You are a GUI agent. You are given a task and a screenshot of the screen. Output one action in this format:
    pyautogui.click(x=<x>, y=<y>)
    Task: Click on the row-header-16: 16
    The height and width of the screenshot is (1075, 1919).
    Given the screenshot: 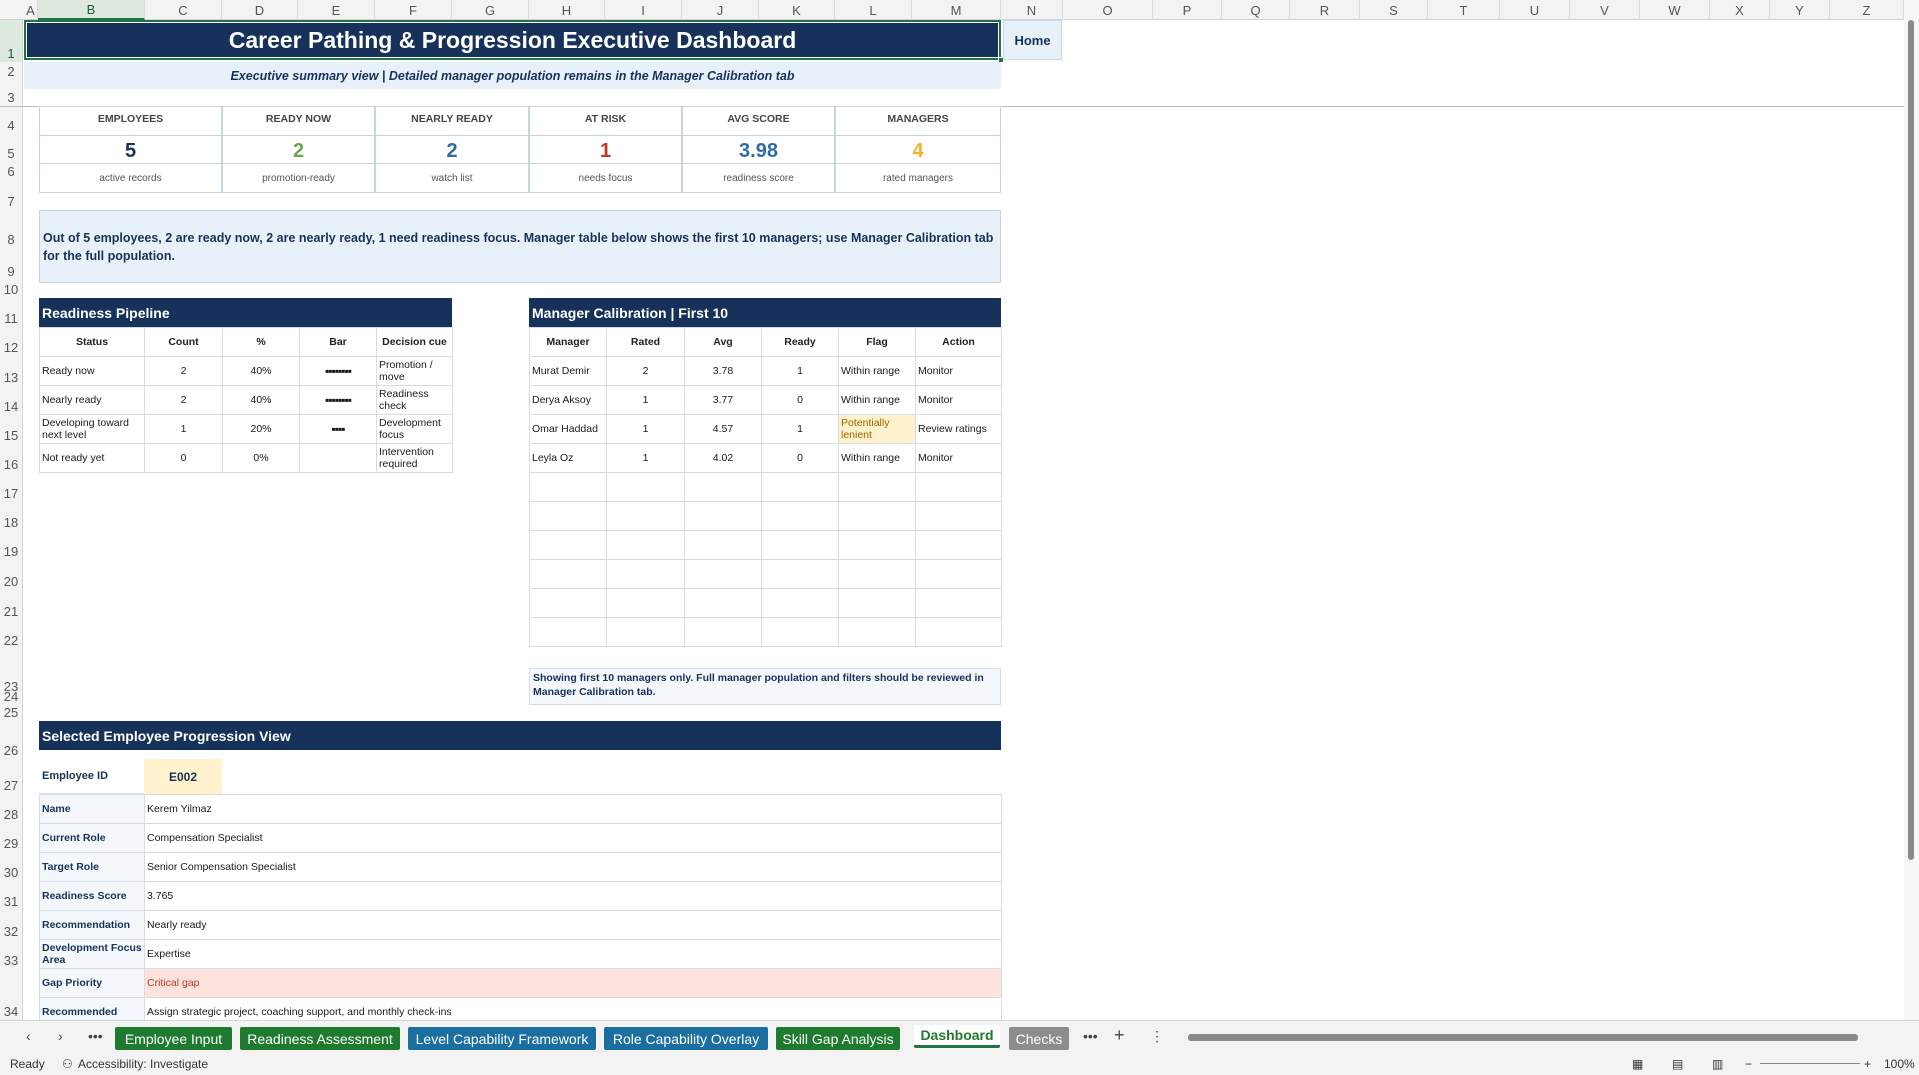 What is the action you would take?
    pyautogui.click(x=11, y=458)
    